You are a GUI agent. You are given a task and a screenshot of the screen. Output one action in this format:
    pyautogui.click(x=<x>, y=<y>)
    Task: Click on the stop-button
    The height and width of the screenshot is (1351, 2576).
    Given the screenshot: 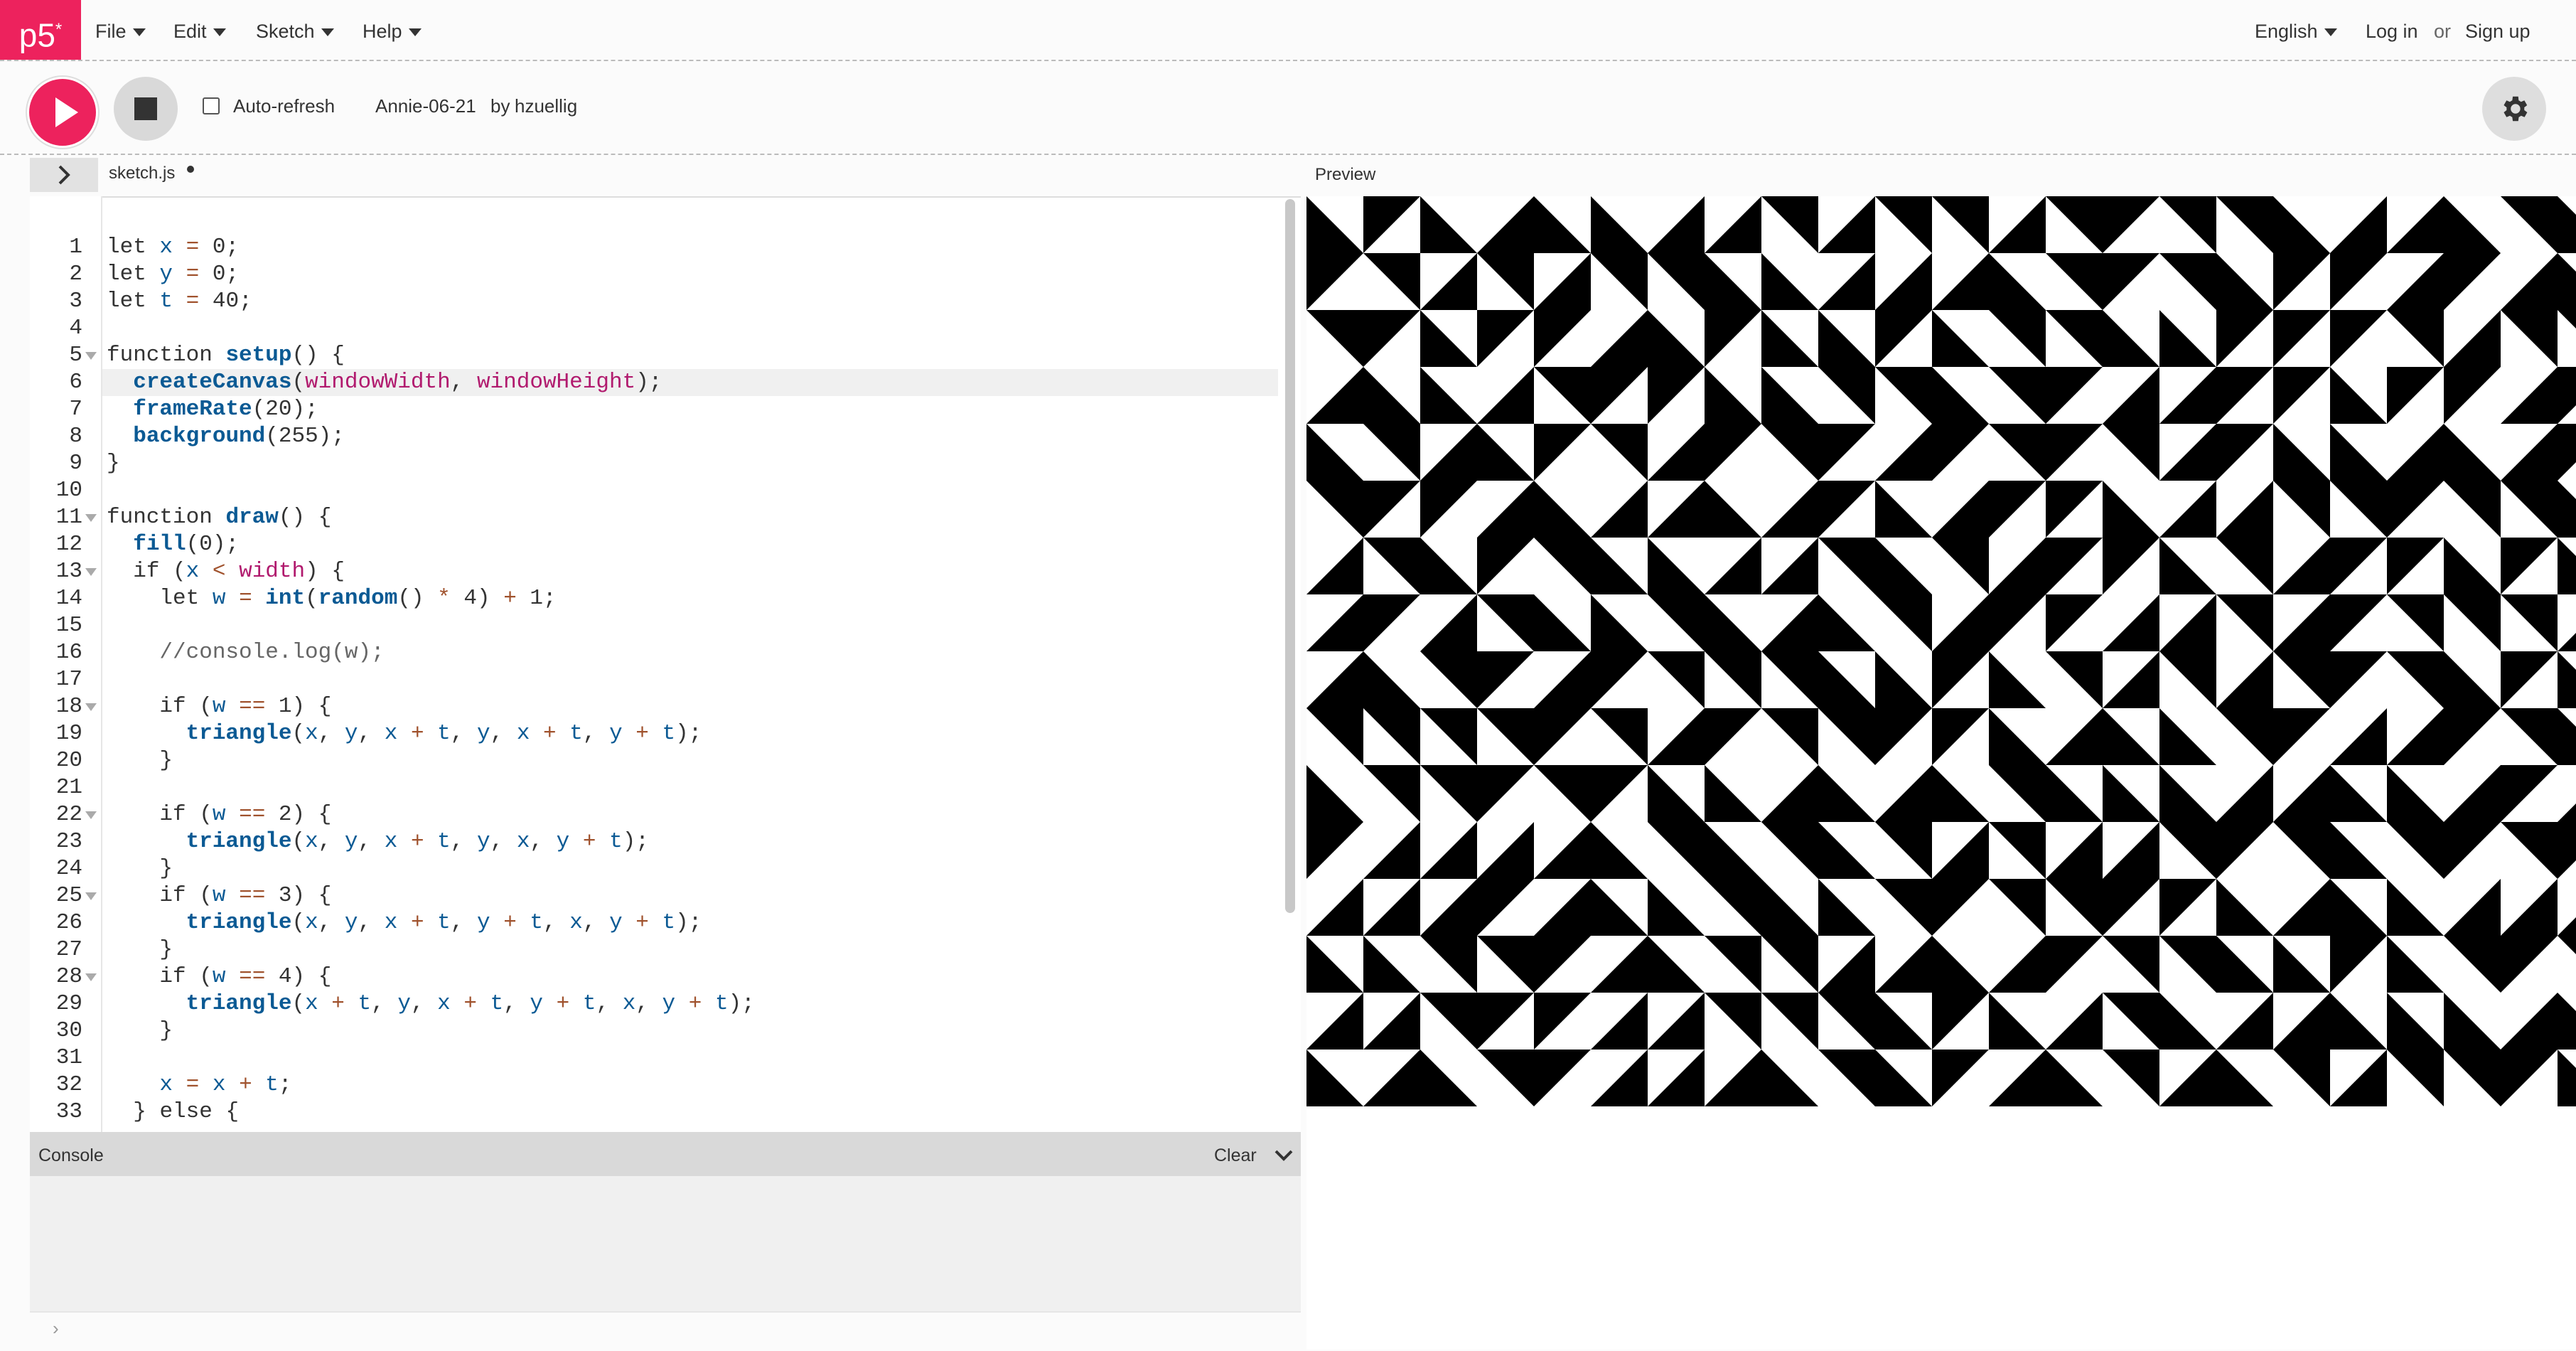 What is the action you would take?
    pyautogui.click(x=146, y=109)
    